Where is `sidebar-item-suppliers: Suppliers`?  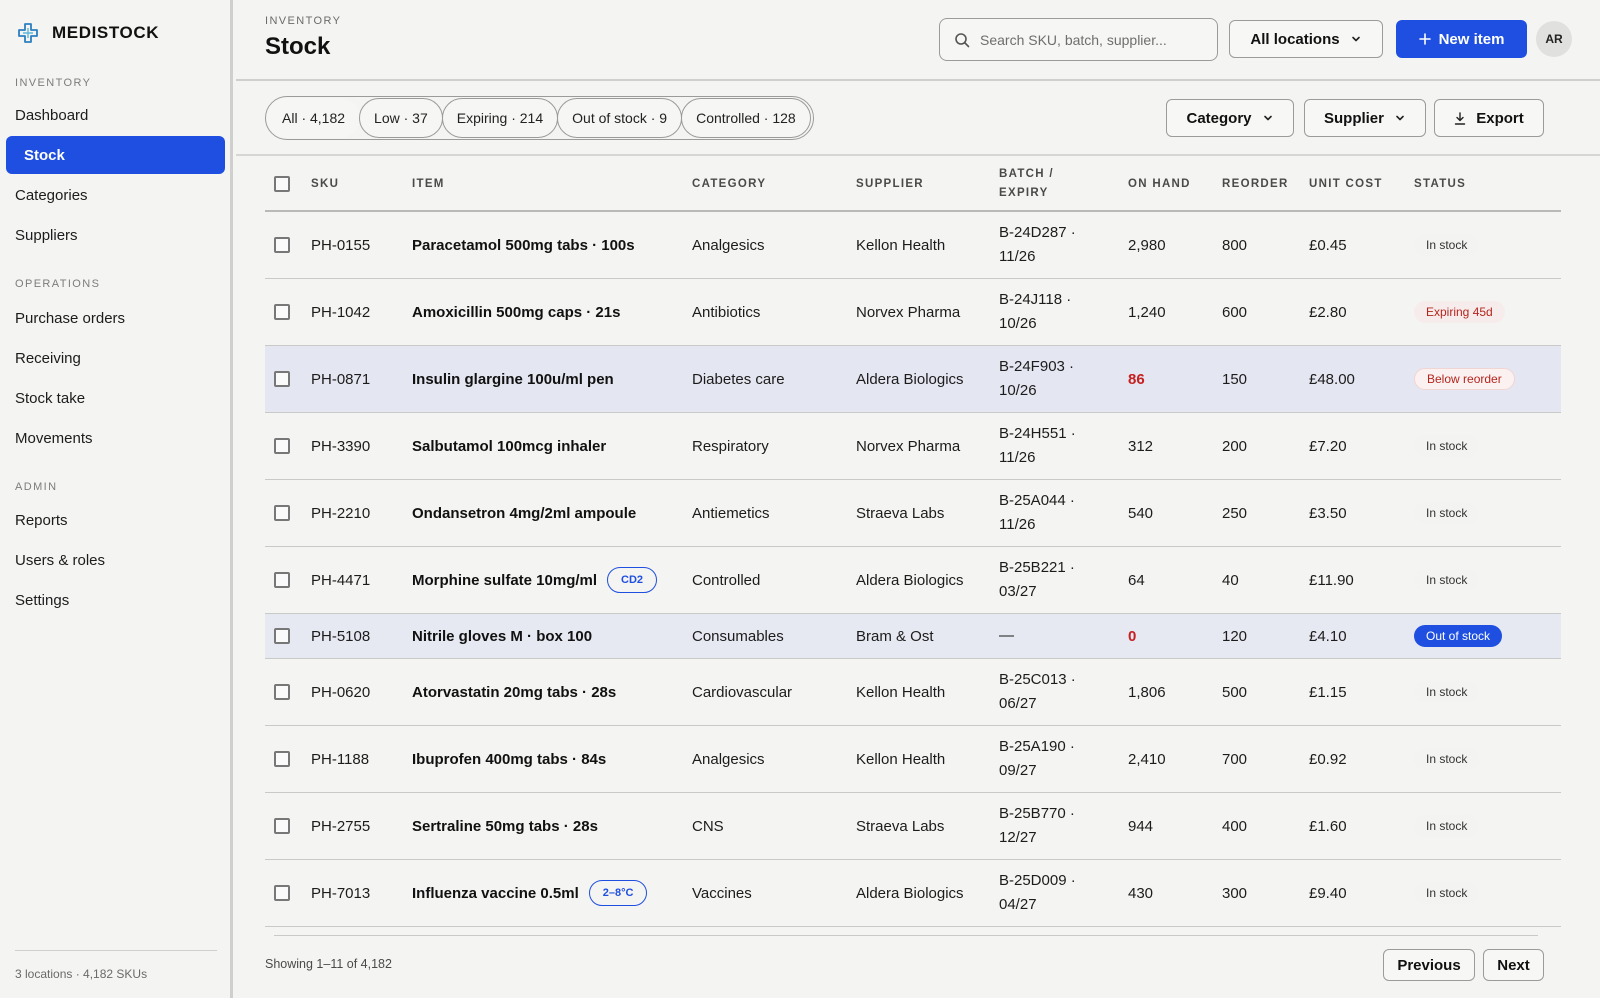 sidebar-item-suppliers: Suppliers is located at coordinates (115, 235).